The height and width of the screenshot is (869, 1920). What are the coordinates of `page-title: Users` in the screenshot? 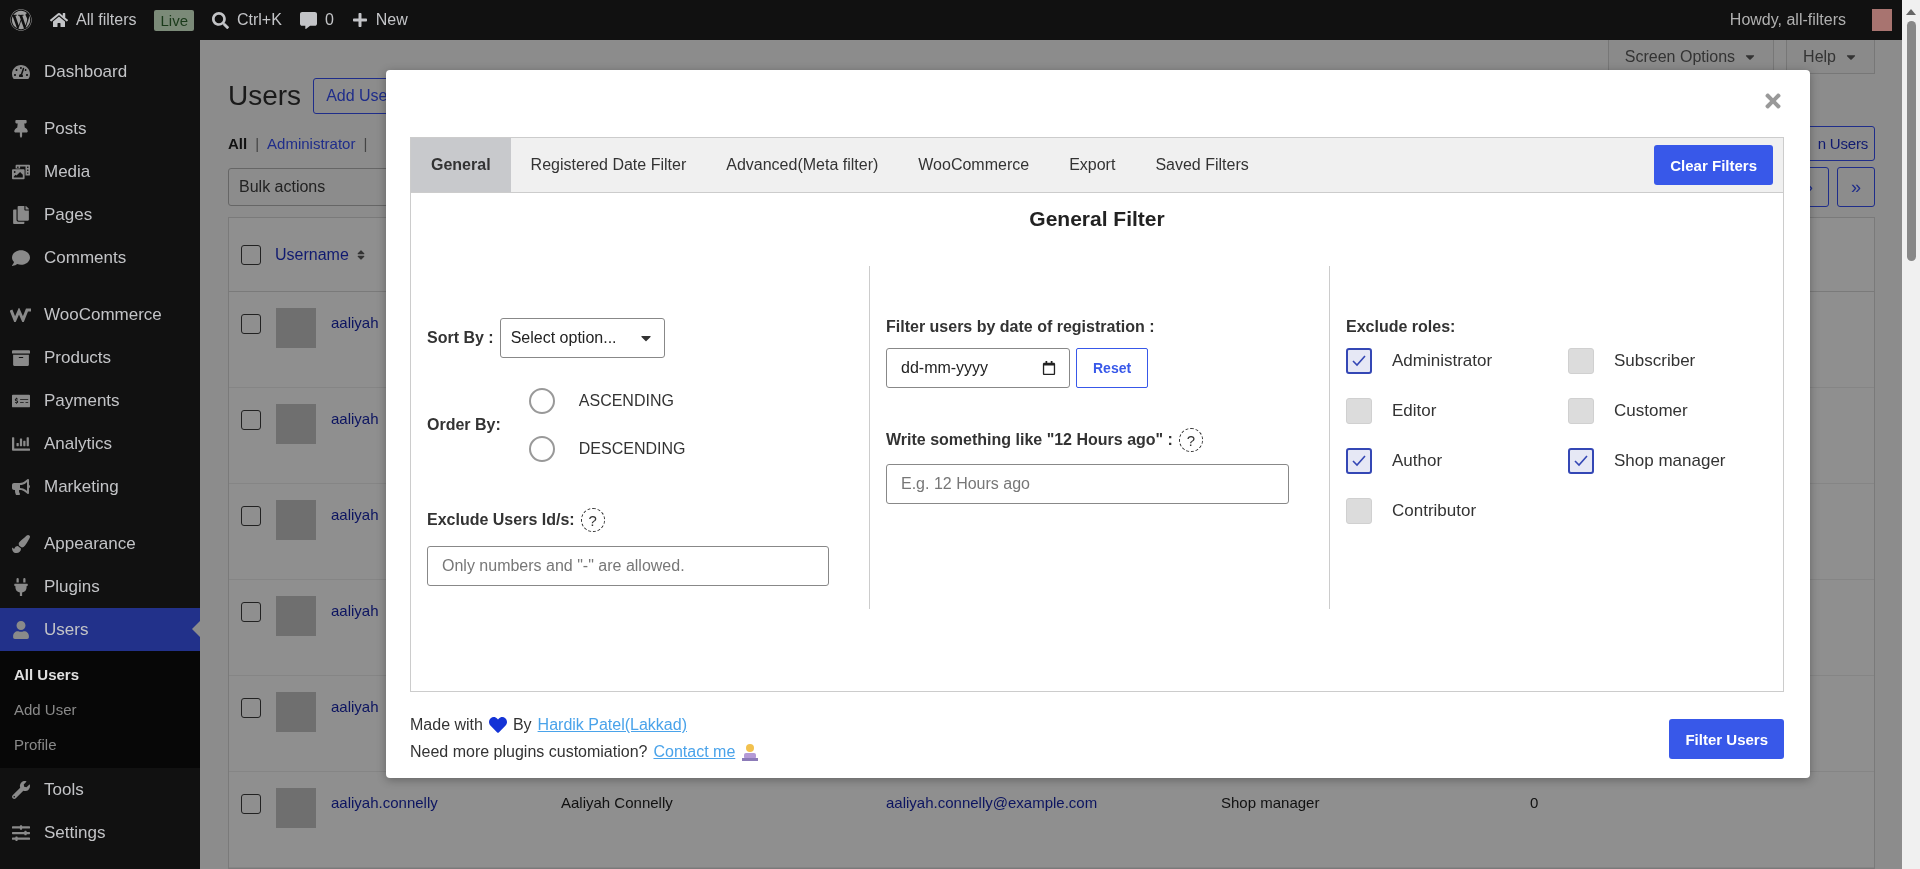 It's located at (265, 96).